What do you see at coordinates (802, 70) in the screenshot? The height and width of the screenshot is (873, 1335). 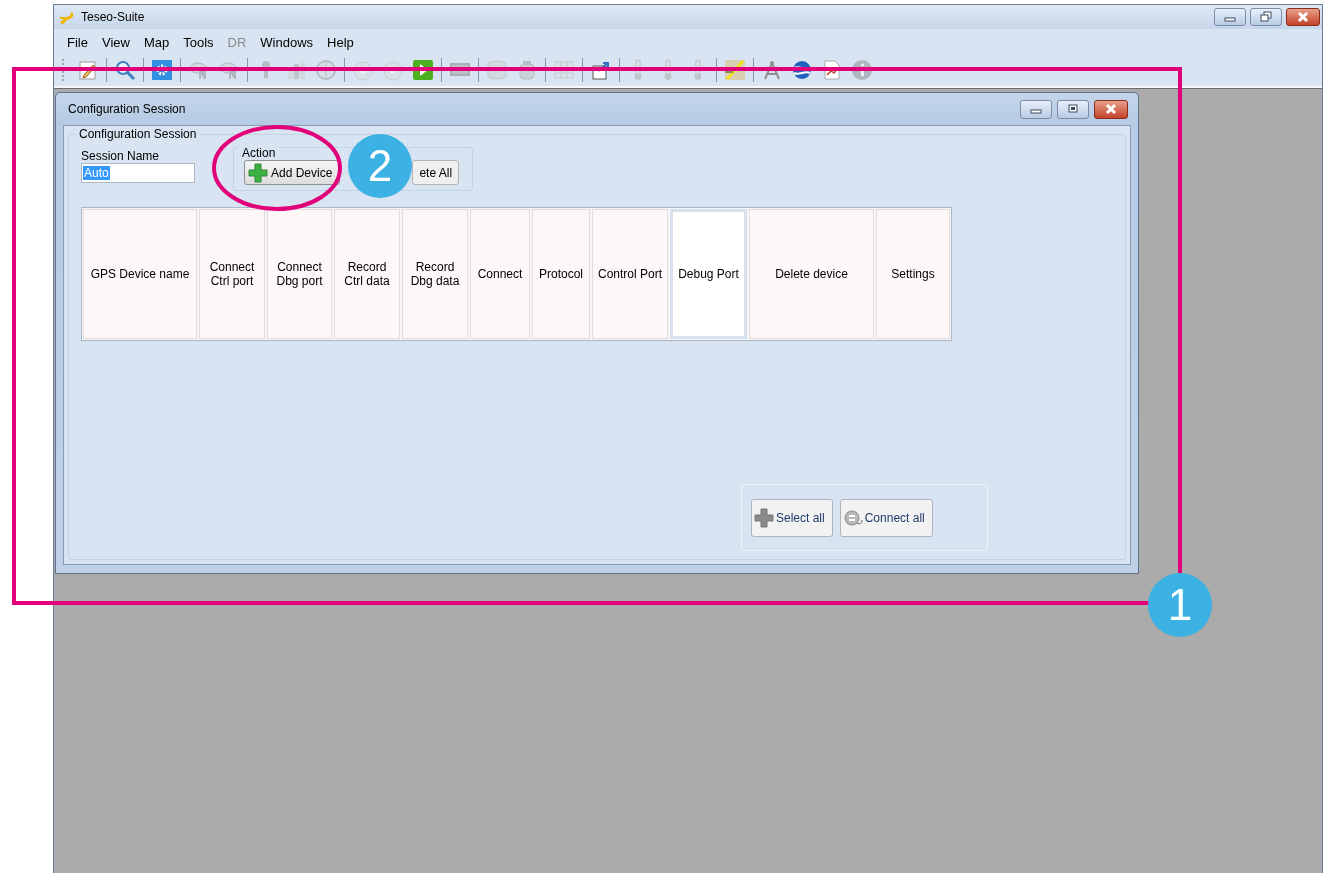 I see `earth-icon` at bounding box center [802, 70].